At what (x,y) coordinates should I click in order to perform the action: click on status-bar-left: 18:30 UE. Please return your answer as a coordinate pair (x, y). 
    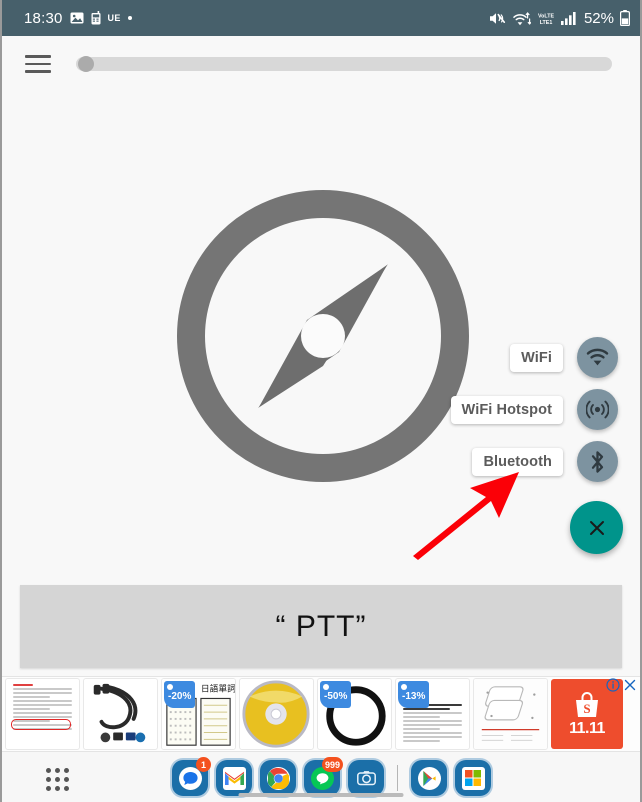
    Looking at the image, I should click on (256, 18).